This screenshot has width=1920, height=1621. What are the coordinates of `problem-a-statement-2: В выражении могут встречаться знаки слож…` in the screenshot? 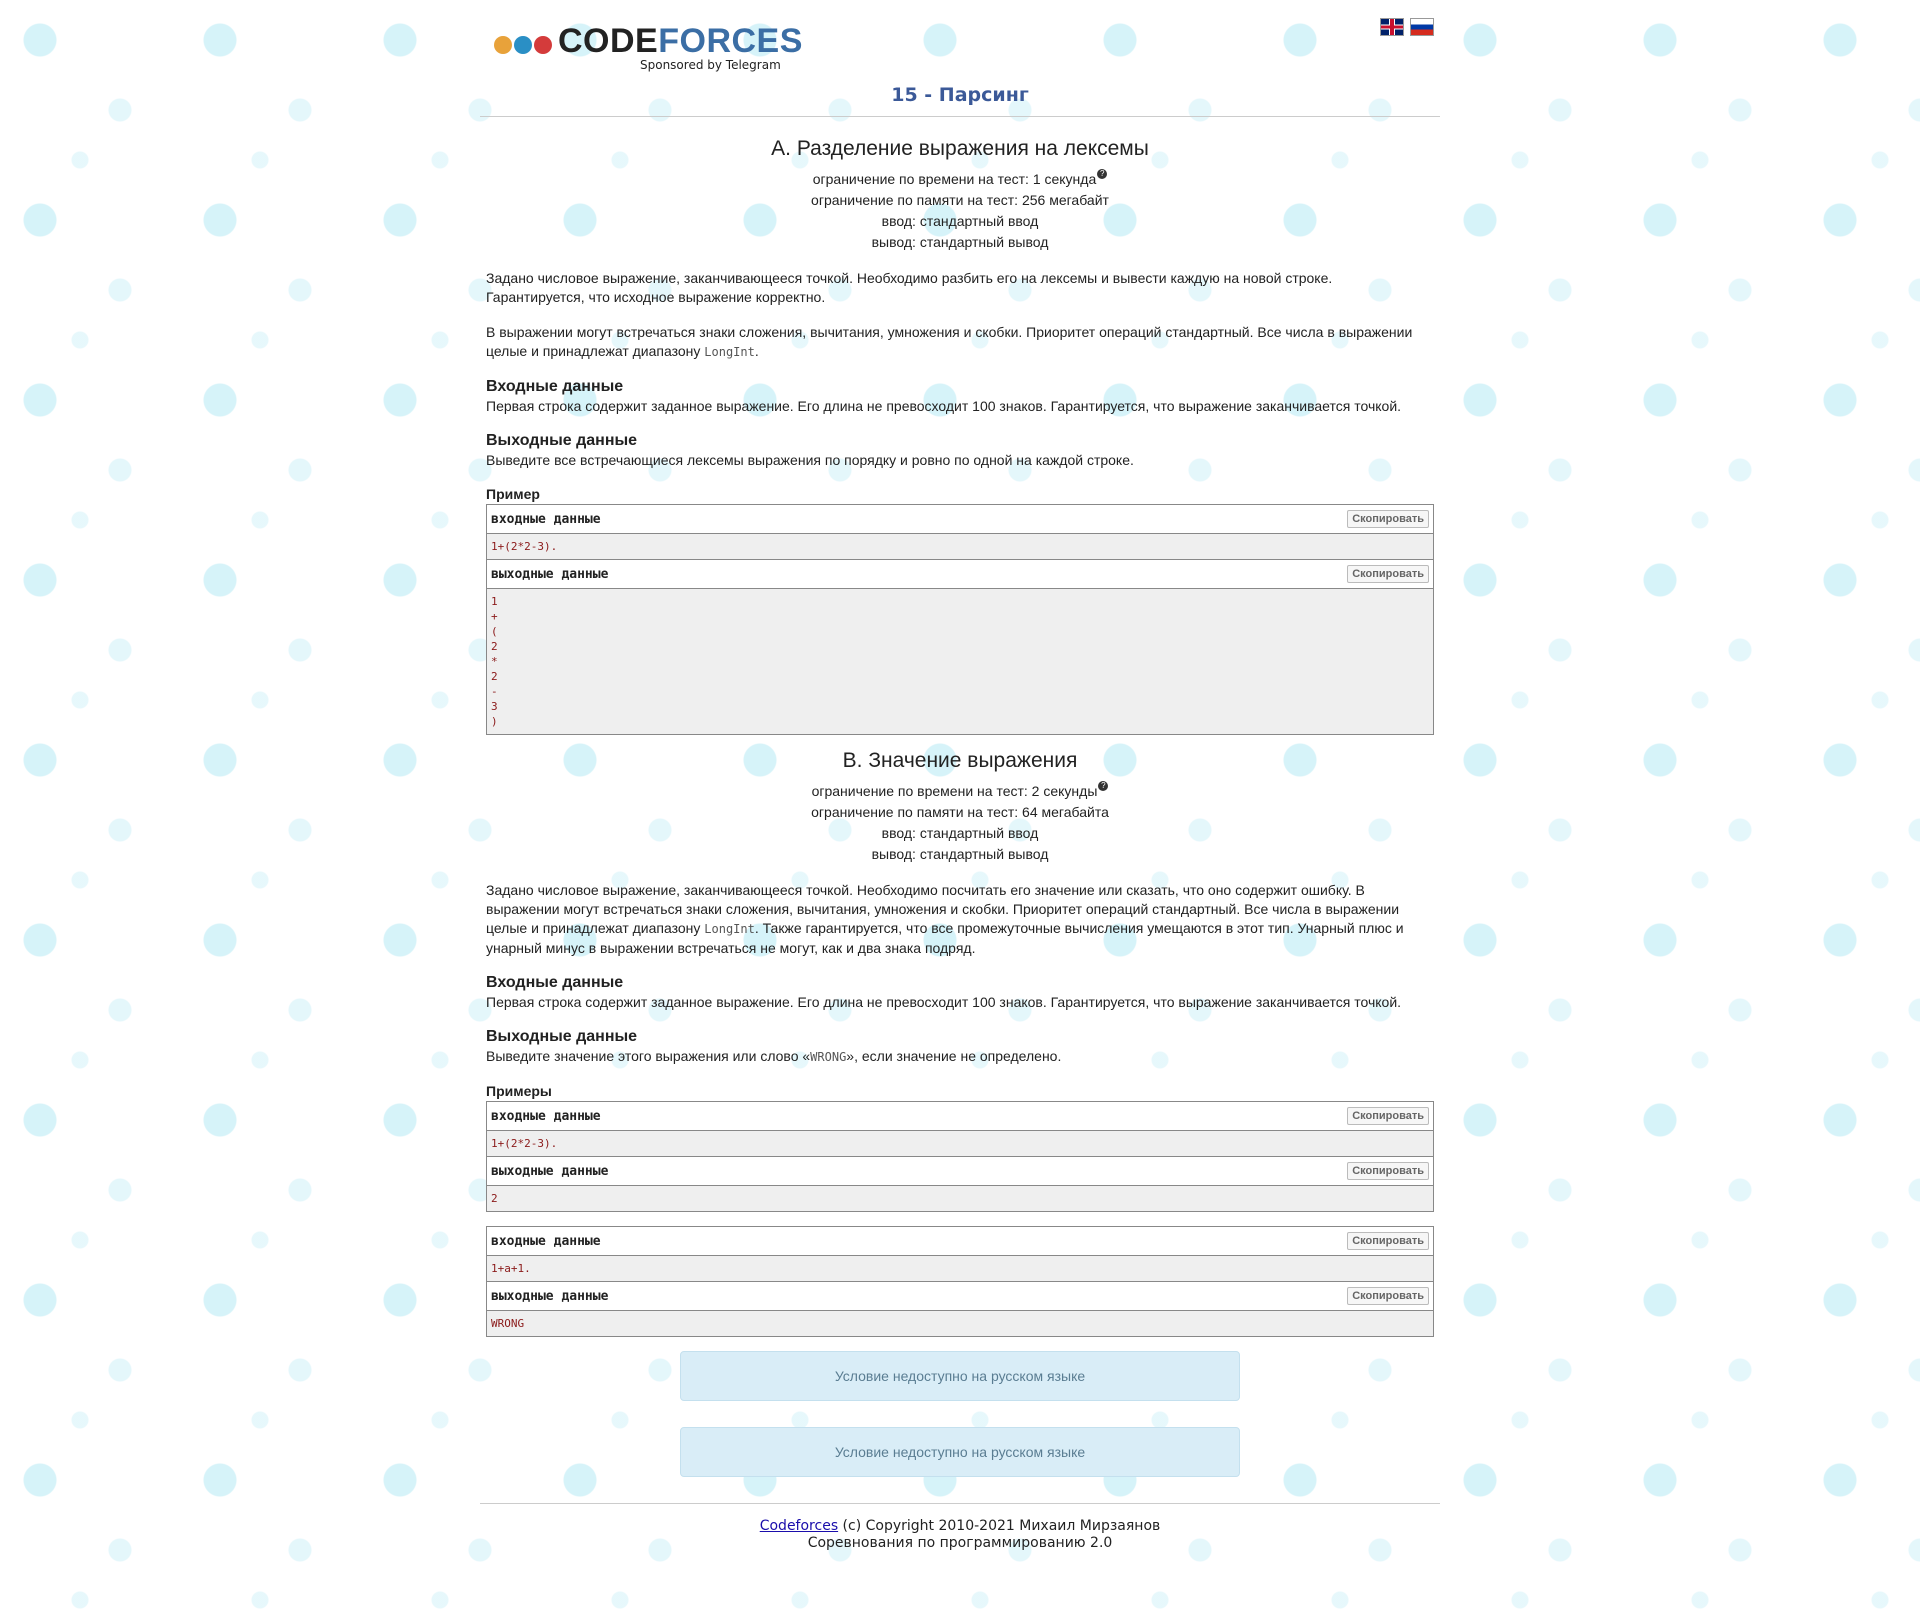 It's located at (949, 341).